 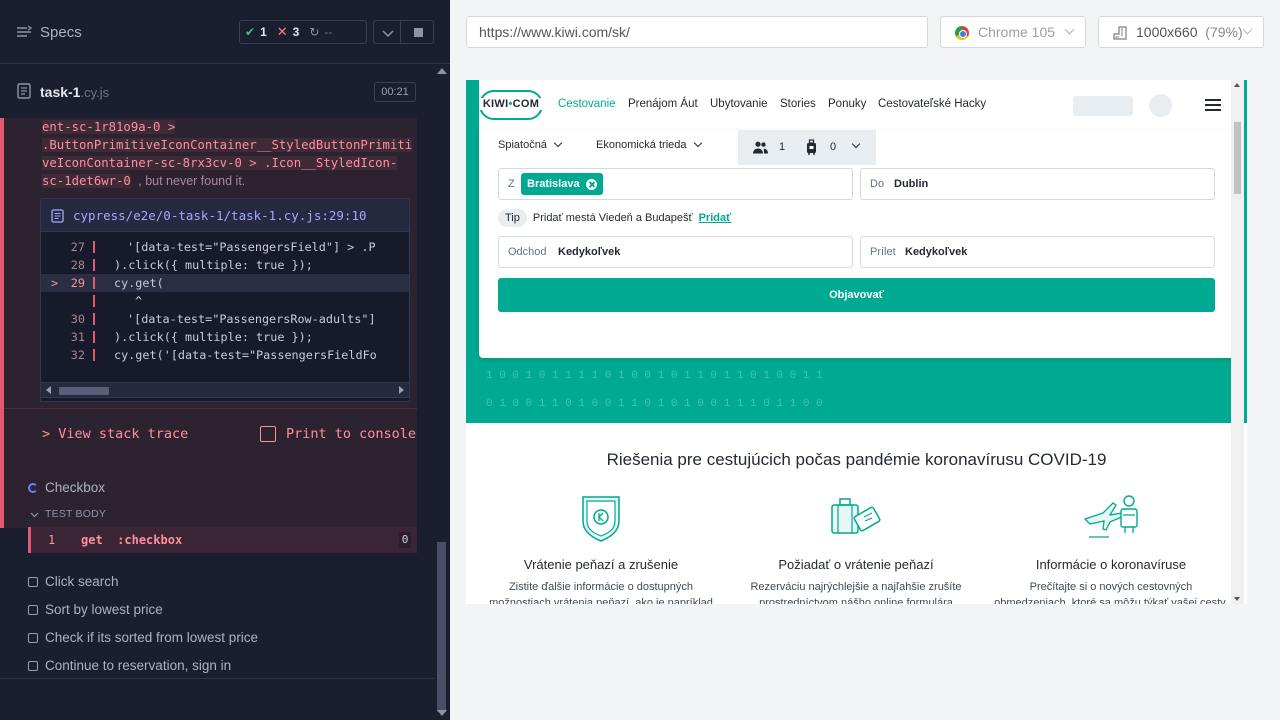 What do you see at coordinates (715, 218) in the screenshot?
I see `add-cities-link: Pridať` at bounding box center [715, 218].